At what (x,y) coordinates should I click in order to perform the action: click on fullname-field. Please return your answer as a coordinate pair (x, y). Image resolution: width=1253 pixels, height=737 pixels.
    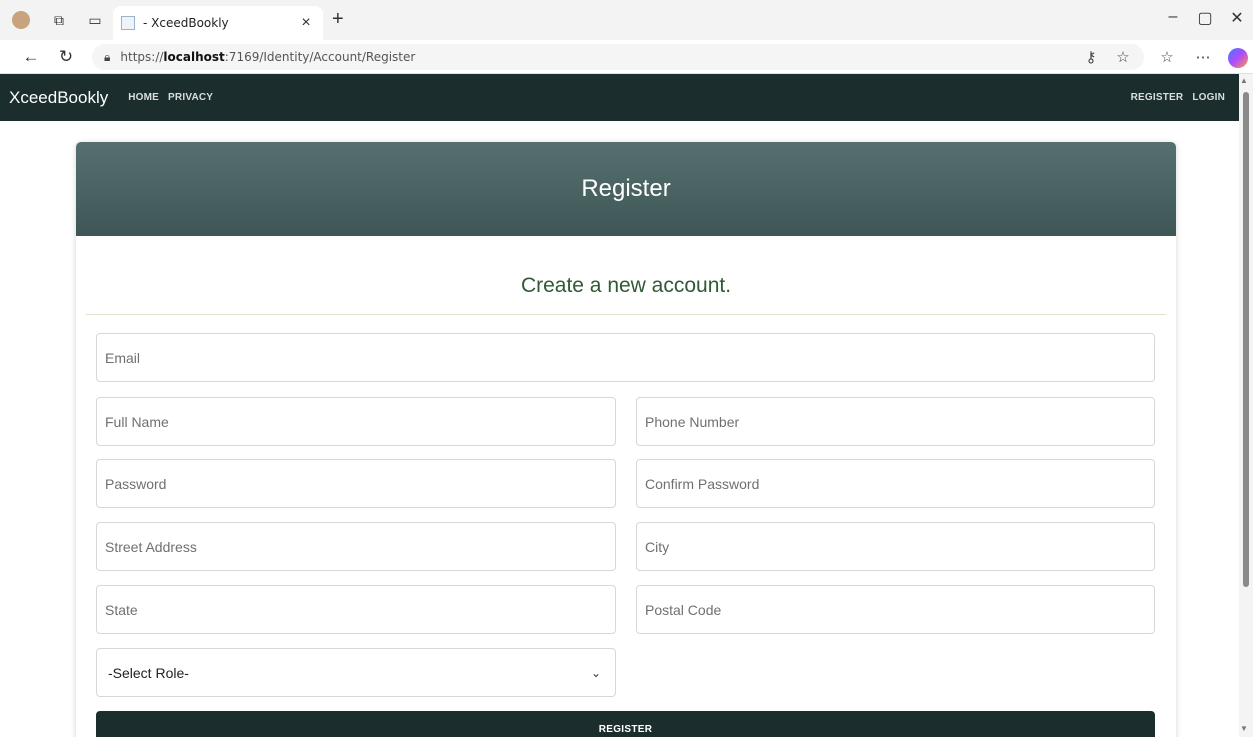
    Looking at the image, I should click on (356, 421).